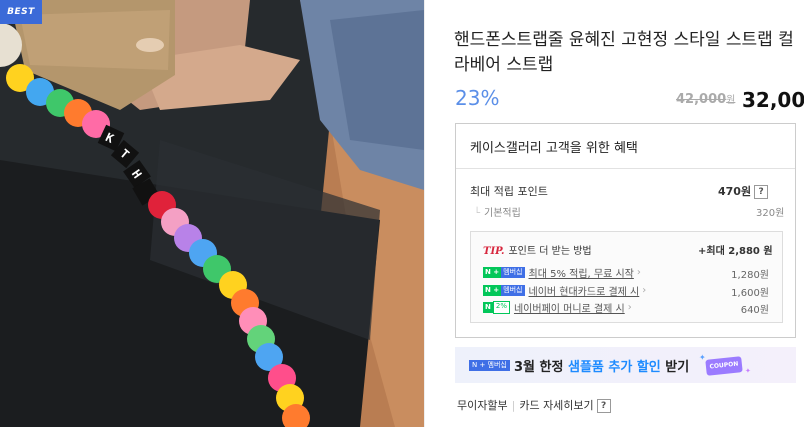 The image size is (804, 427). I want to click on base-points-value: 320원, so click(770, 213).